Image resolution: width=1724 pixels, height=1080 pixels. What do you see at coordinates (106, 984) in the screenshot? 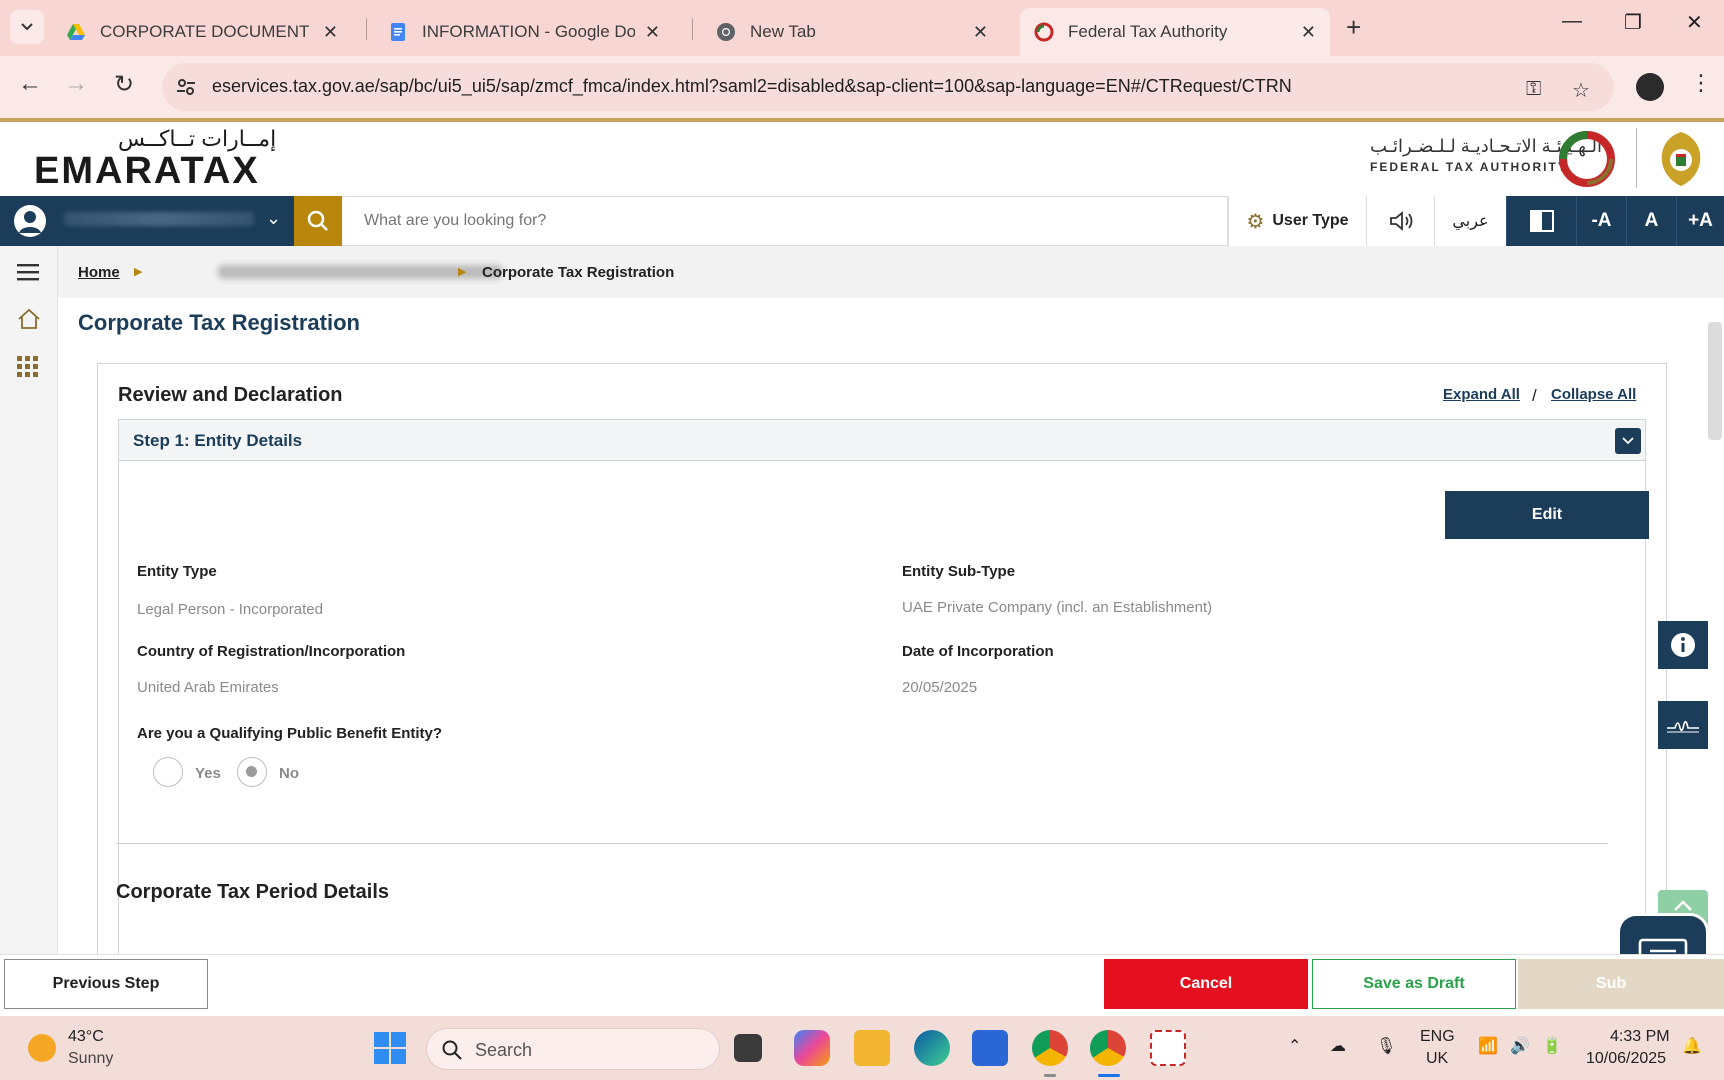
I see `previous-step-button: Previous Step` at bounding box center [106, 984].